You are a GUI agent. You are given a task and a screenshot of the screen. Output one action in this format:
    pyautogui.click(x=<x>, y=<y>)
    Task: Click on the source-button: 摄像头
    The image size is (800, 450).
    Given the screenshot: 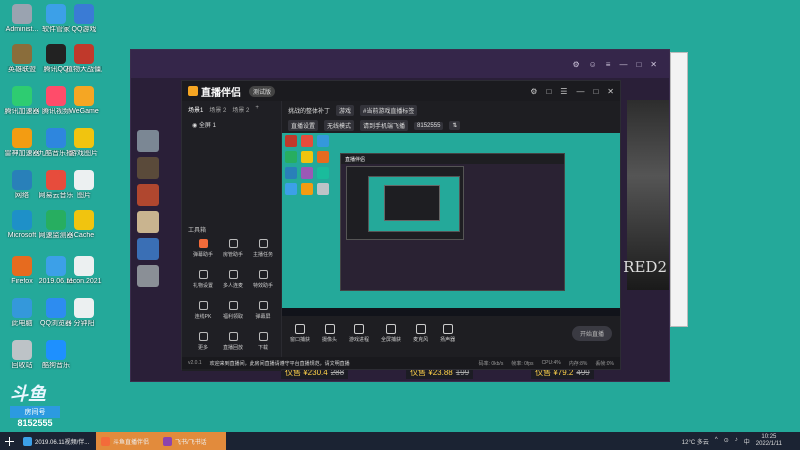 What is the action you would take?
    pyautogui.click(x=330, y=333)
    